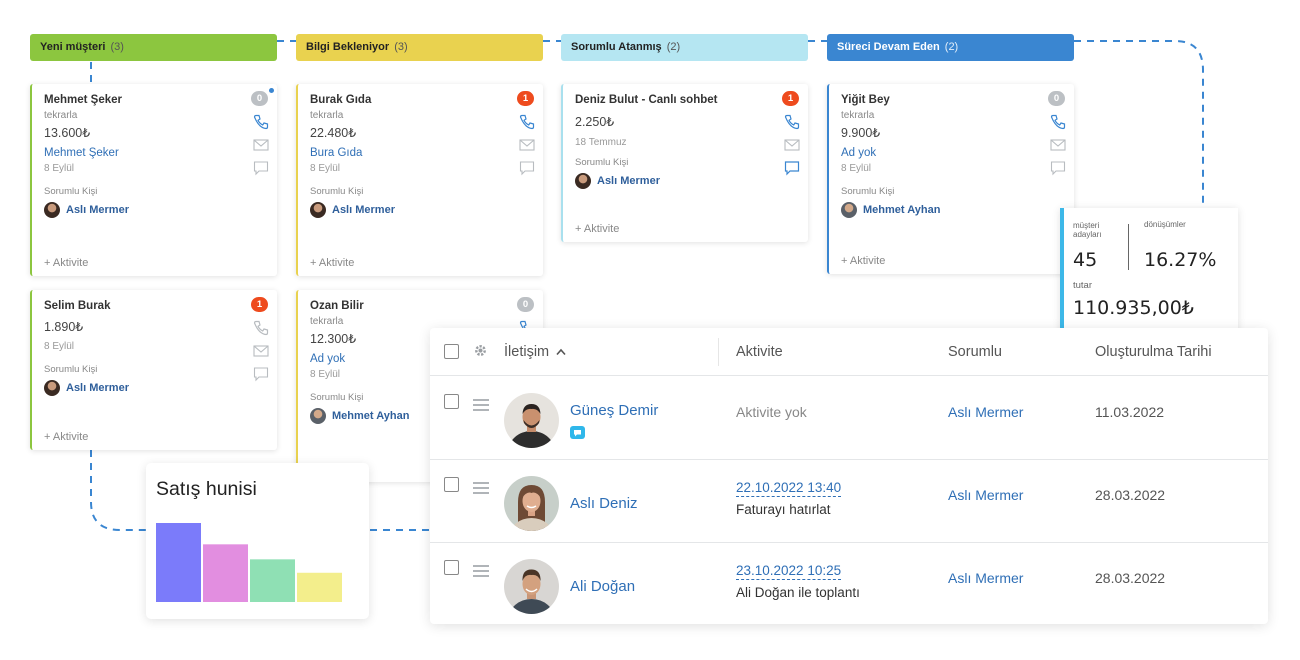  What do you see at coordinates (798, 592) in the screenshot?
I see `activity-description: Ali Doğan ile toplantı` at bounding box center [798, 592].